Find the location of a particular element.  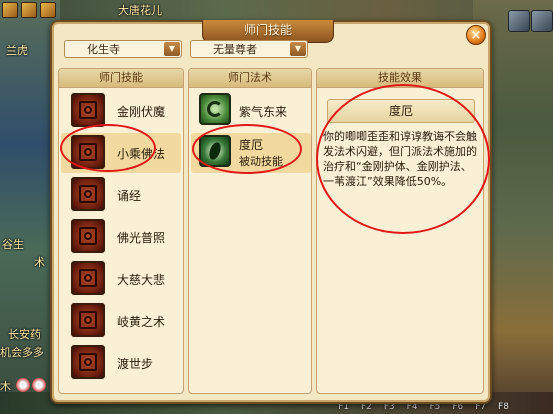

skill-item-foguang-puzhao: 佛光普照 is located at coordinates (121, 237).